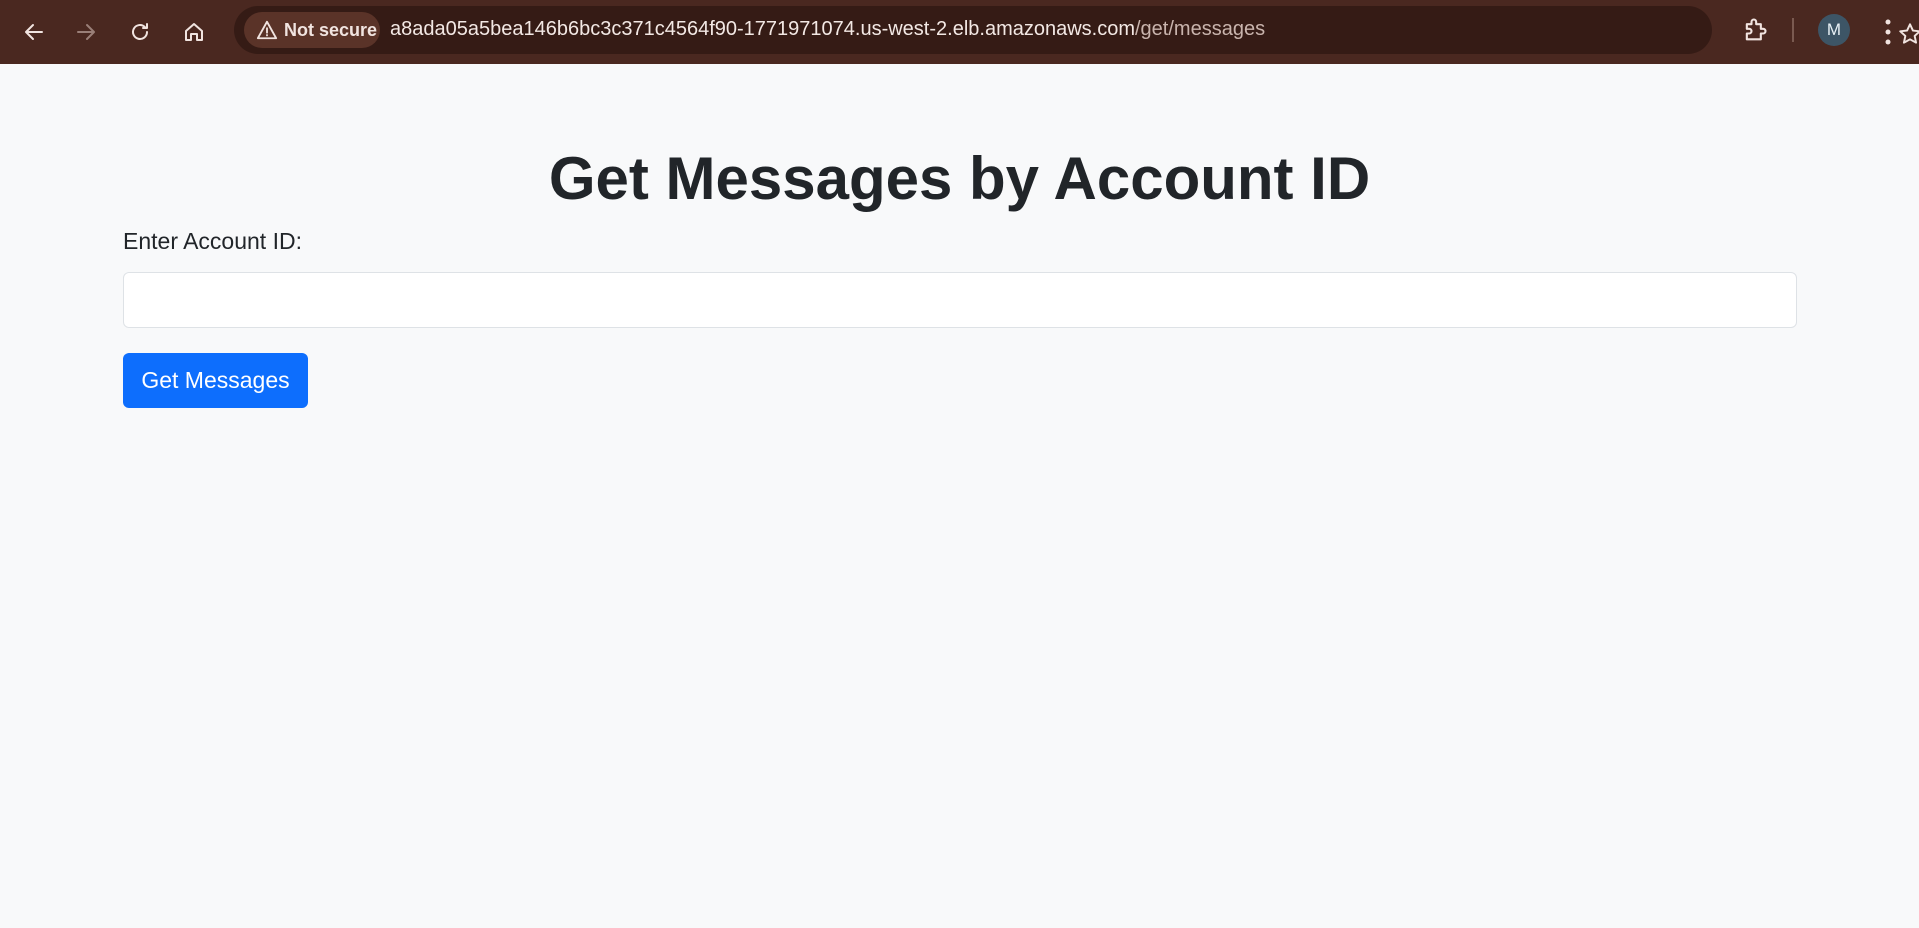  Describe the element at coordinates (1793, 30) in the screenshot. I see `toolbar-divider` at that location.